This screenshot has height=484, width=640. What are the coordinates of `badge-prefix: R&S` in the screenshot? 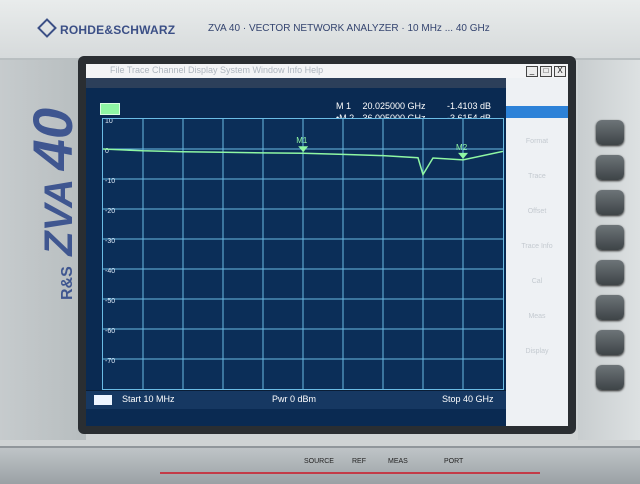 It's located at (67, 283).